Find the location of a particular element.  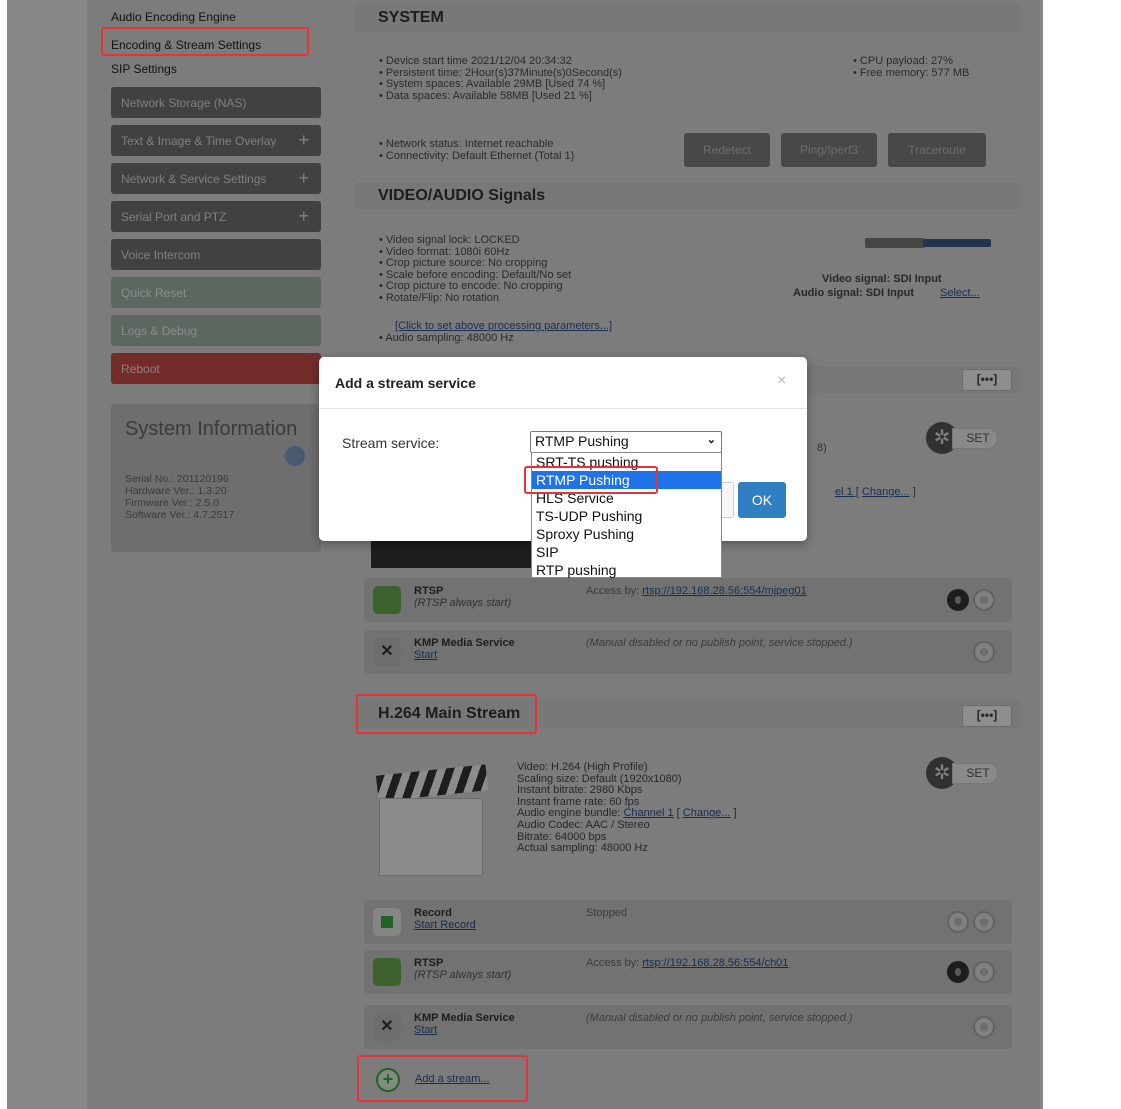

stream-service-select: RTMP Pushing ⌄ is located at coordinates (626, 442).